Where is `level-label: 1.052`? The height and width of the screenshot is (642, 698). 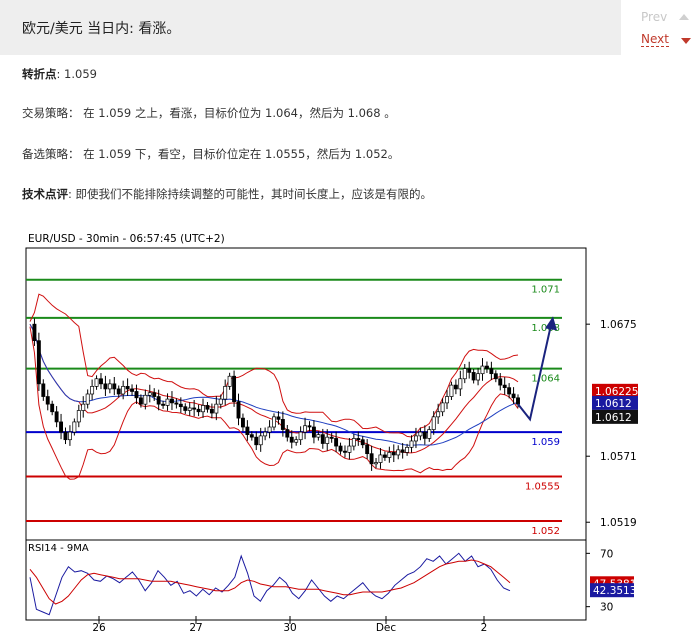 level-label: 1.052 is located at coordinates (545, 531).